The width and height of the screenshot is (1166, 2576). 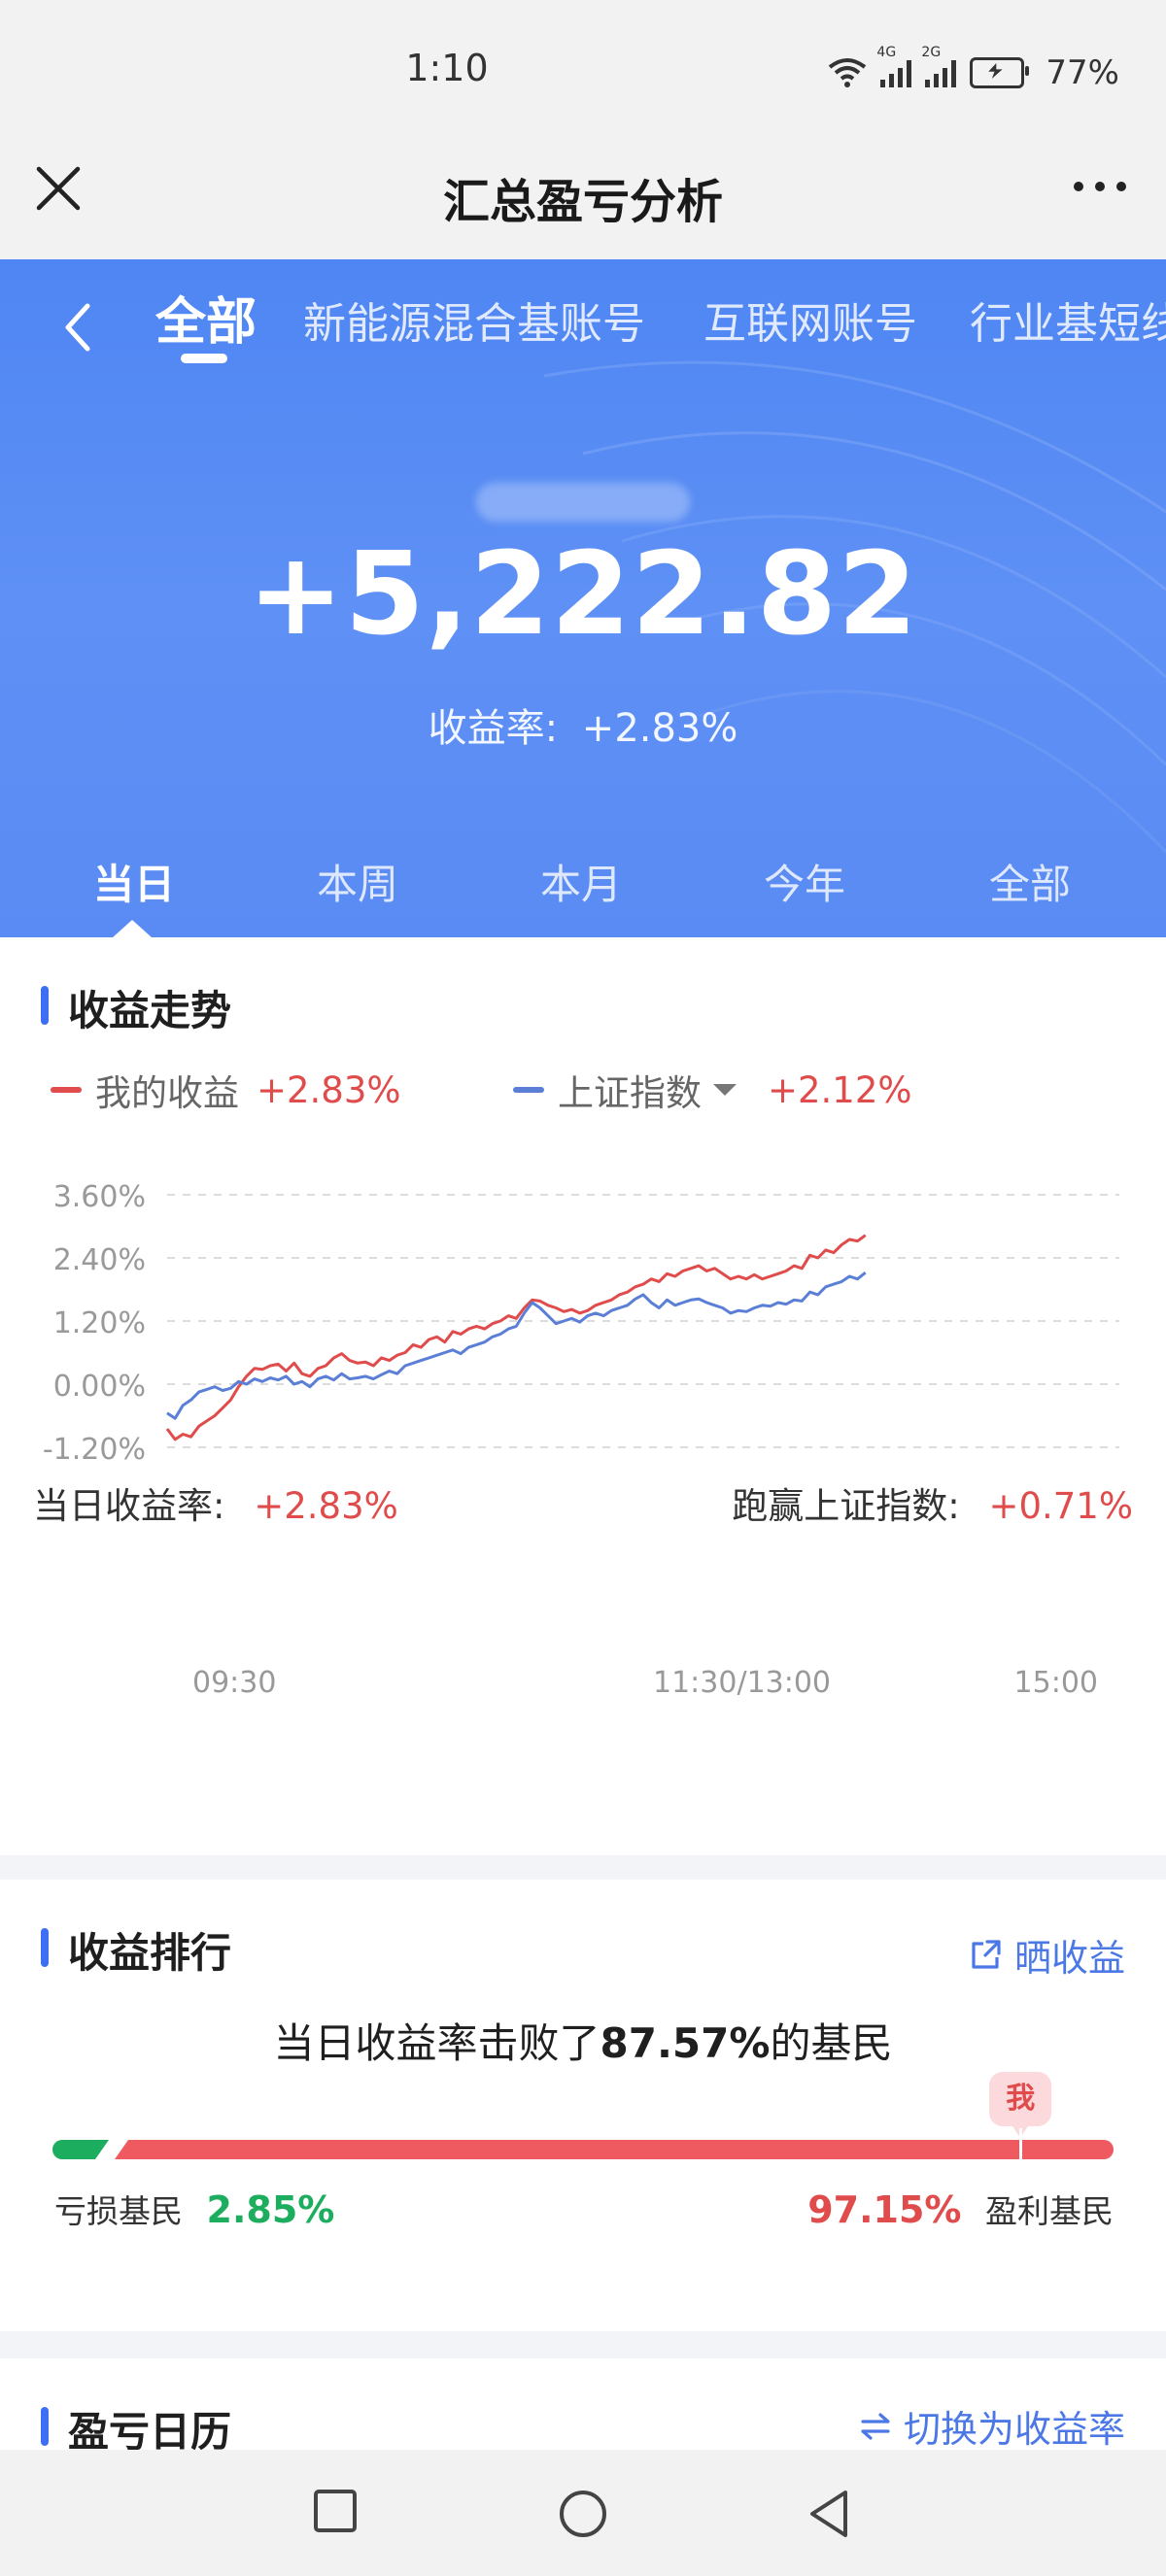 I want to click on profit-label: 盈利基民, so click(x=1049, y=2211).